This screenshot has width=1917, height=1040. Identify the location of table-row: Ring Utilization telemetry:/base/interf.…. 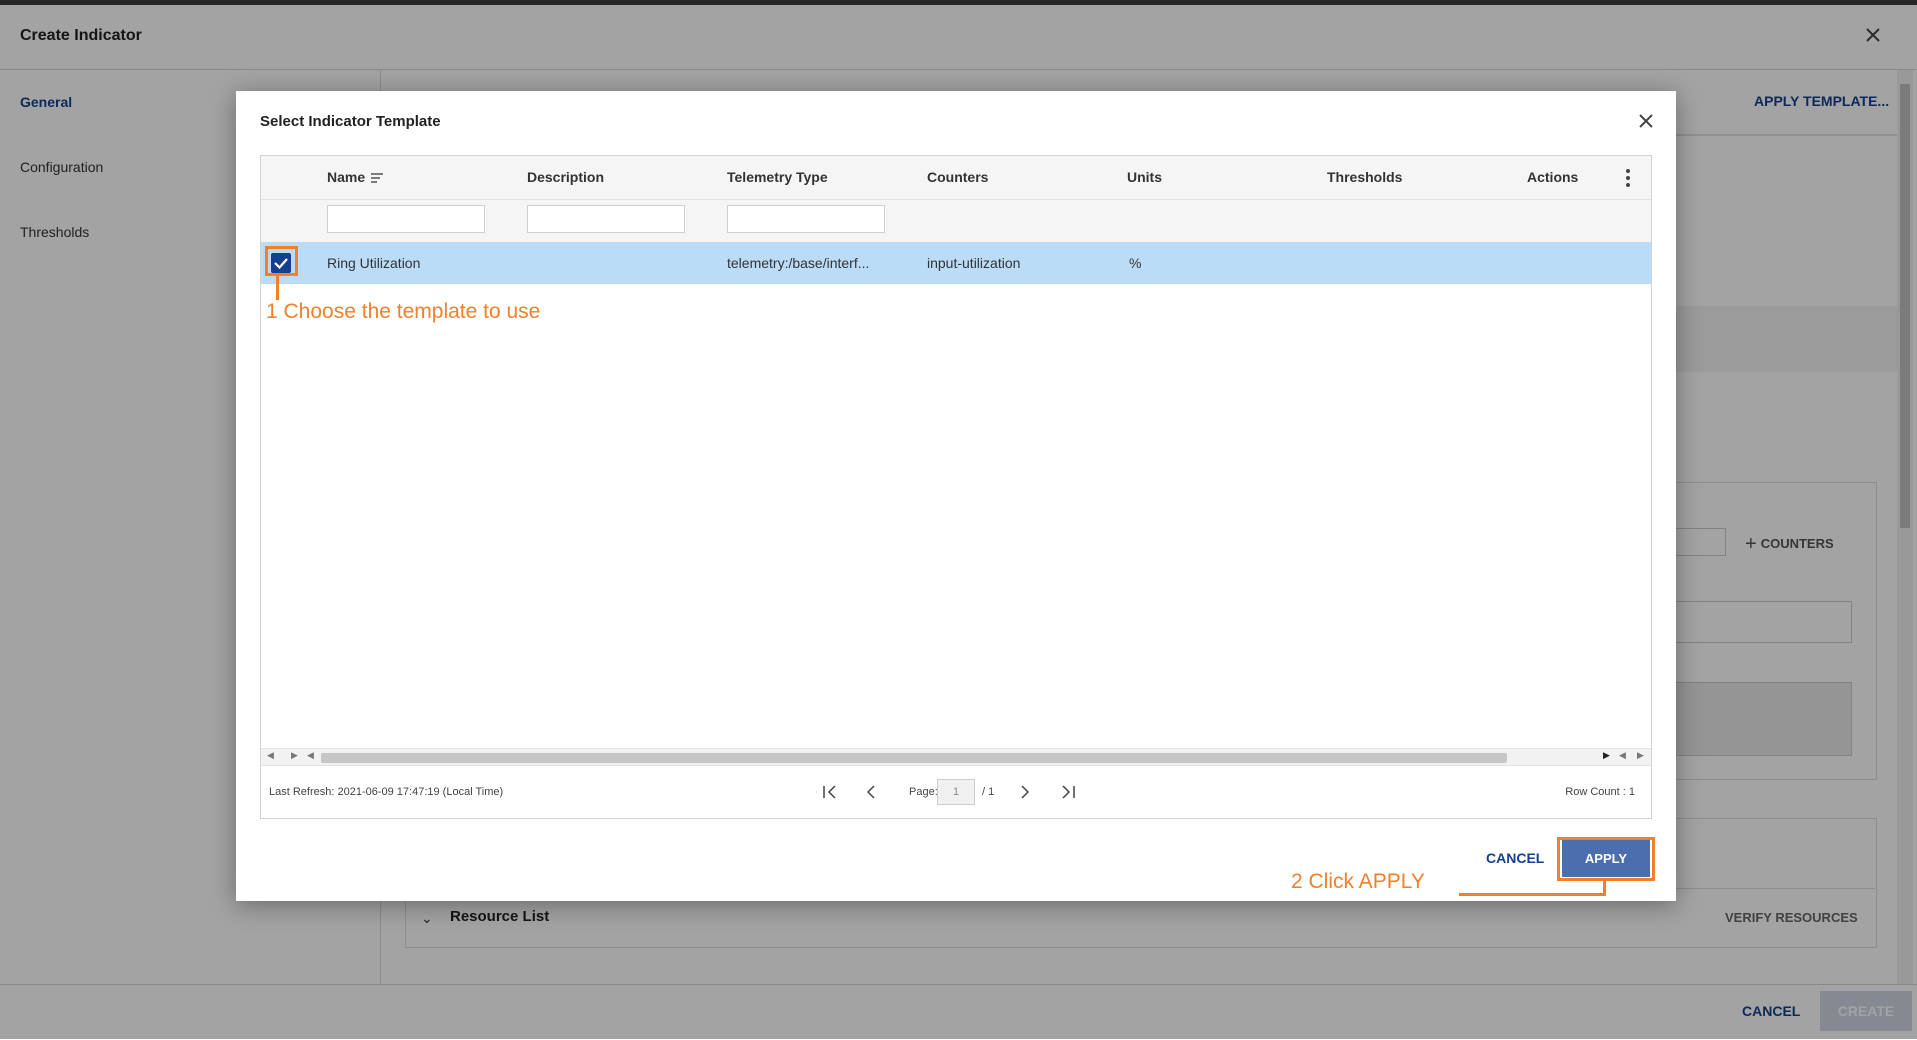
(956, 263).